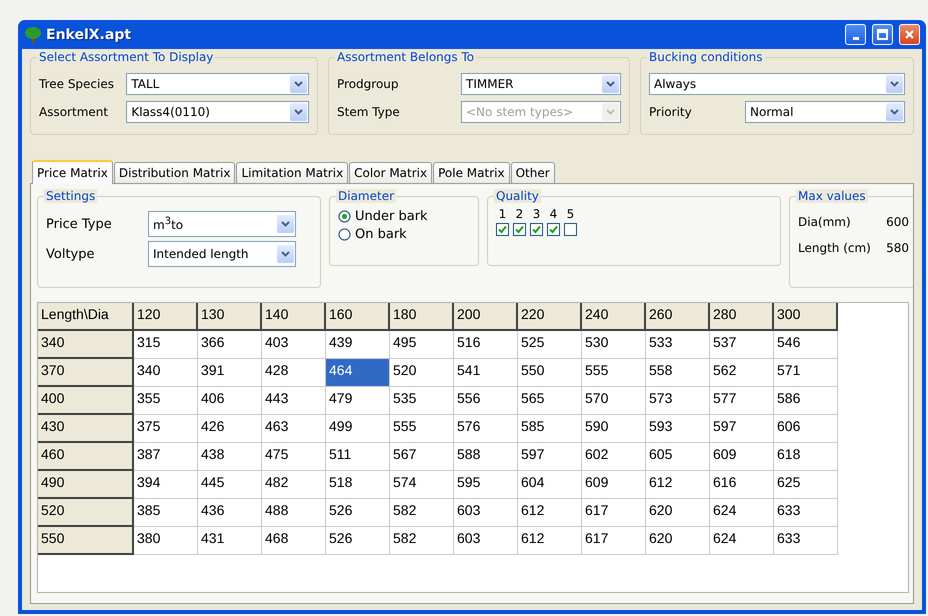  I want to click on table-cell: 618, so click(806, 457).